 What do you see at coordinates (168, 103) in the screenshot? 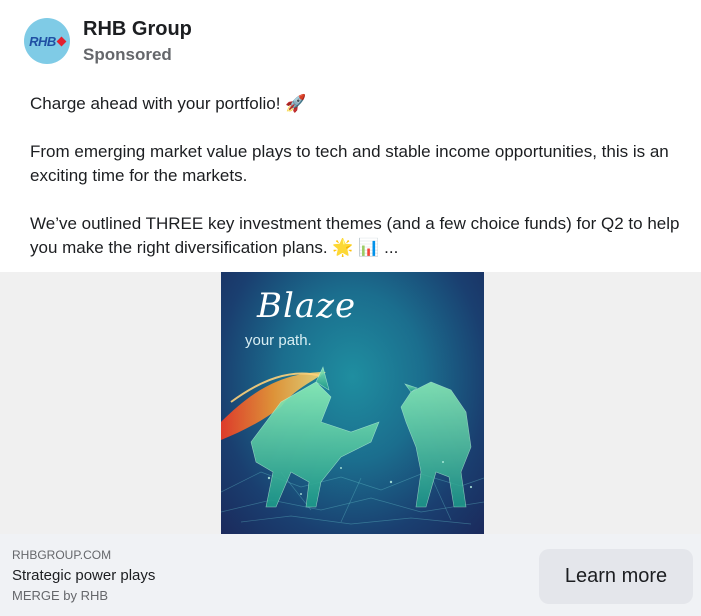
I see `post-body-line-1: Charge ahead with your portfolio! 🚀` at bounding box center [168, 103].